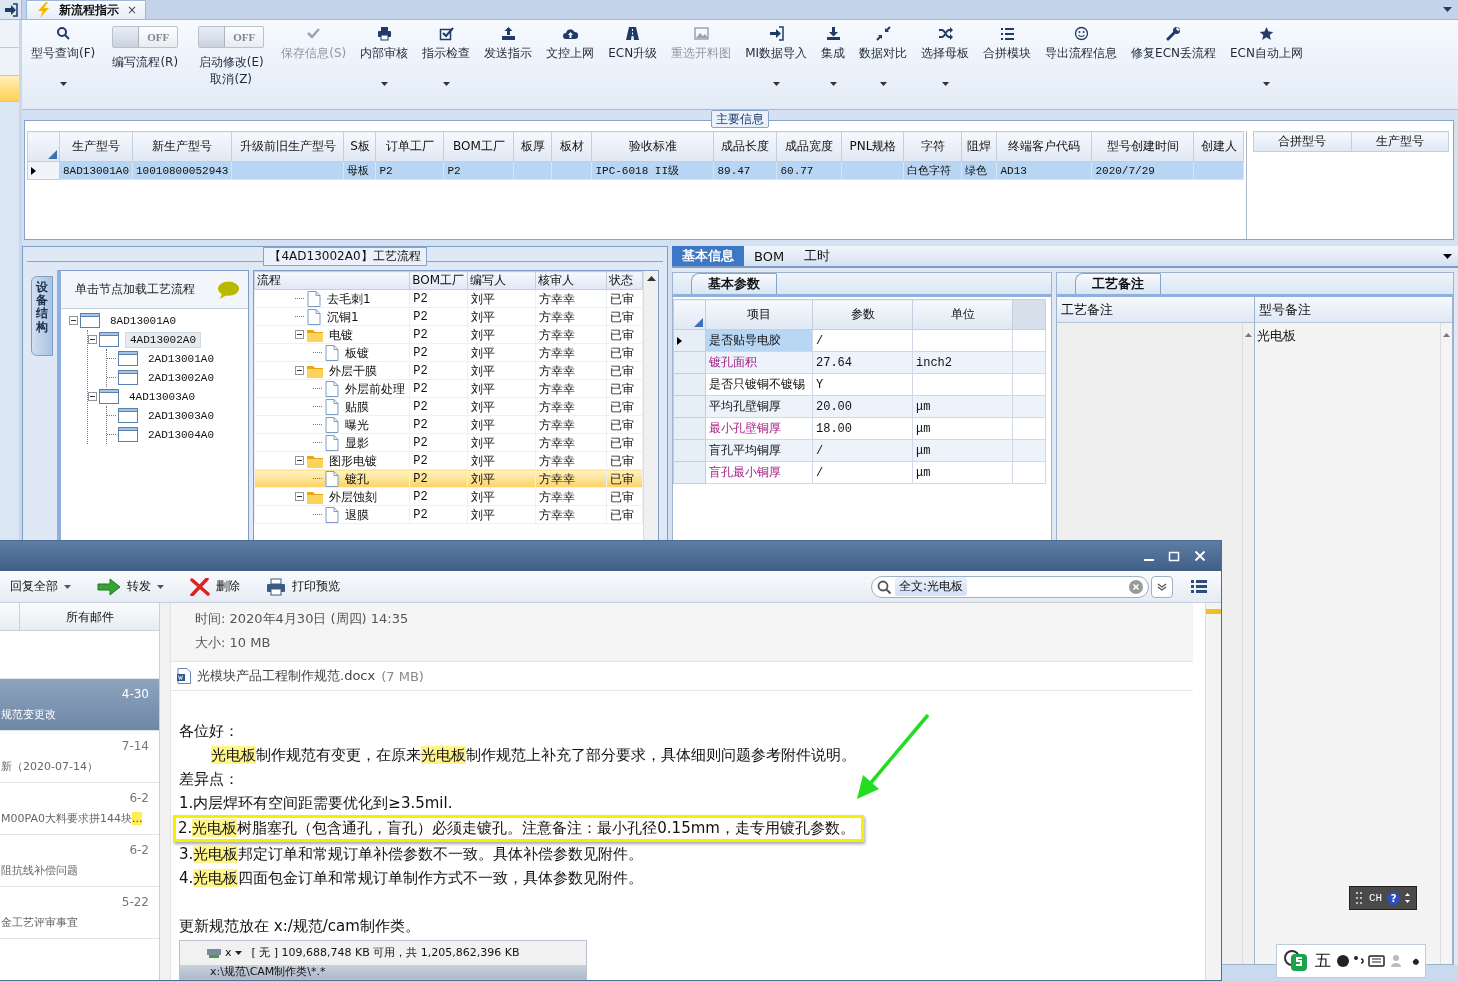 The image size is (1458, 981). What do you see at coordinates (979, 146) in the screenshot?
I see `column-header: 阻焊` at bounding box center [979, 146].